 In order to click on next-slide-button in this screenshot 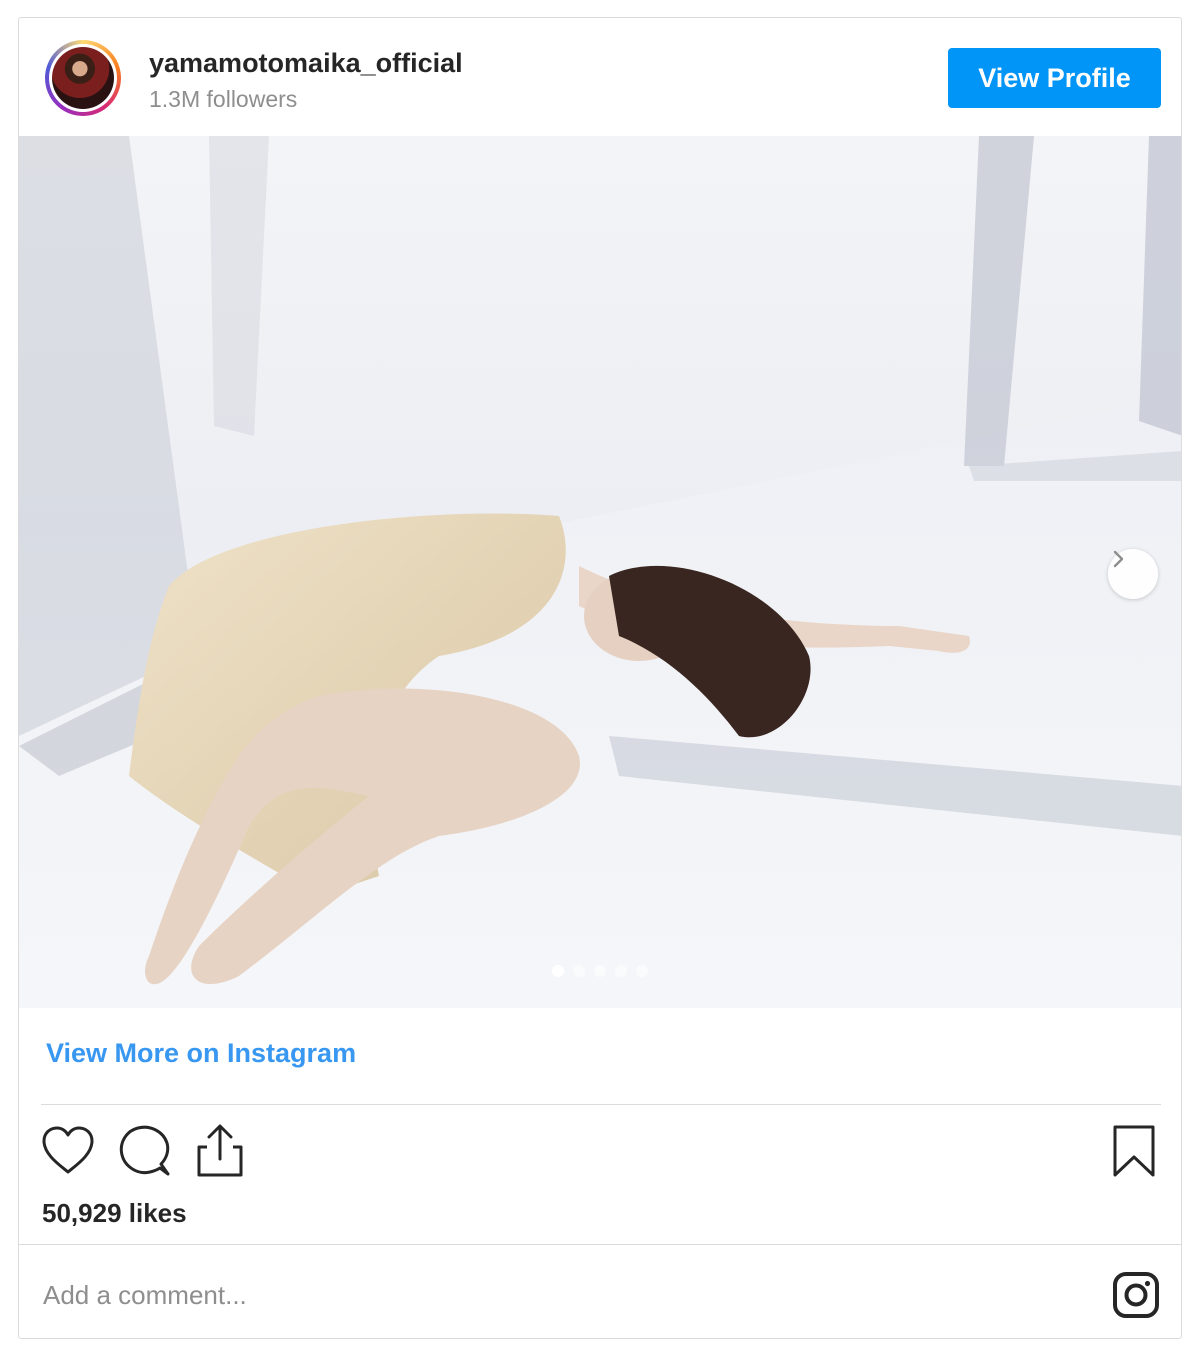, I will do `click(1133, 574)`.